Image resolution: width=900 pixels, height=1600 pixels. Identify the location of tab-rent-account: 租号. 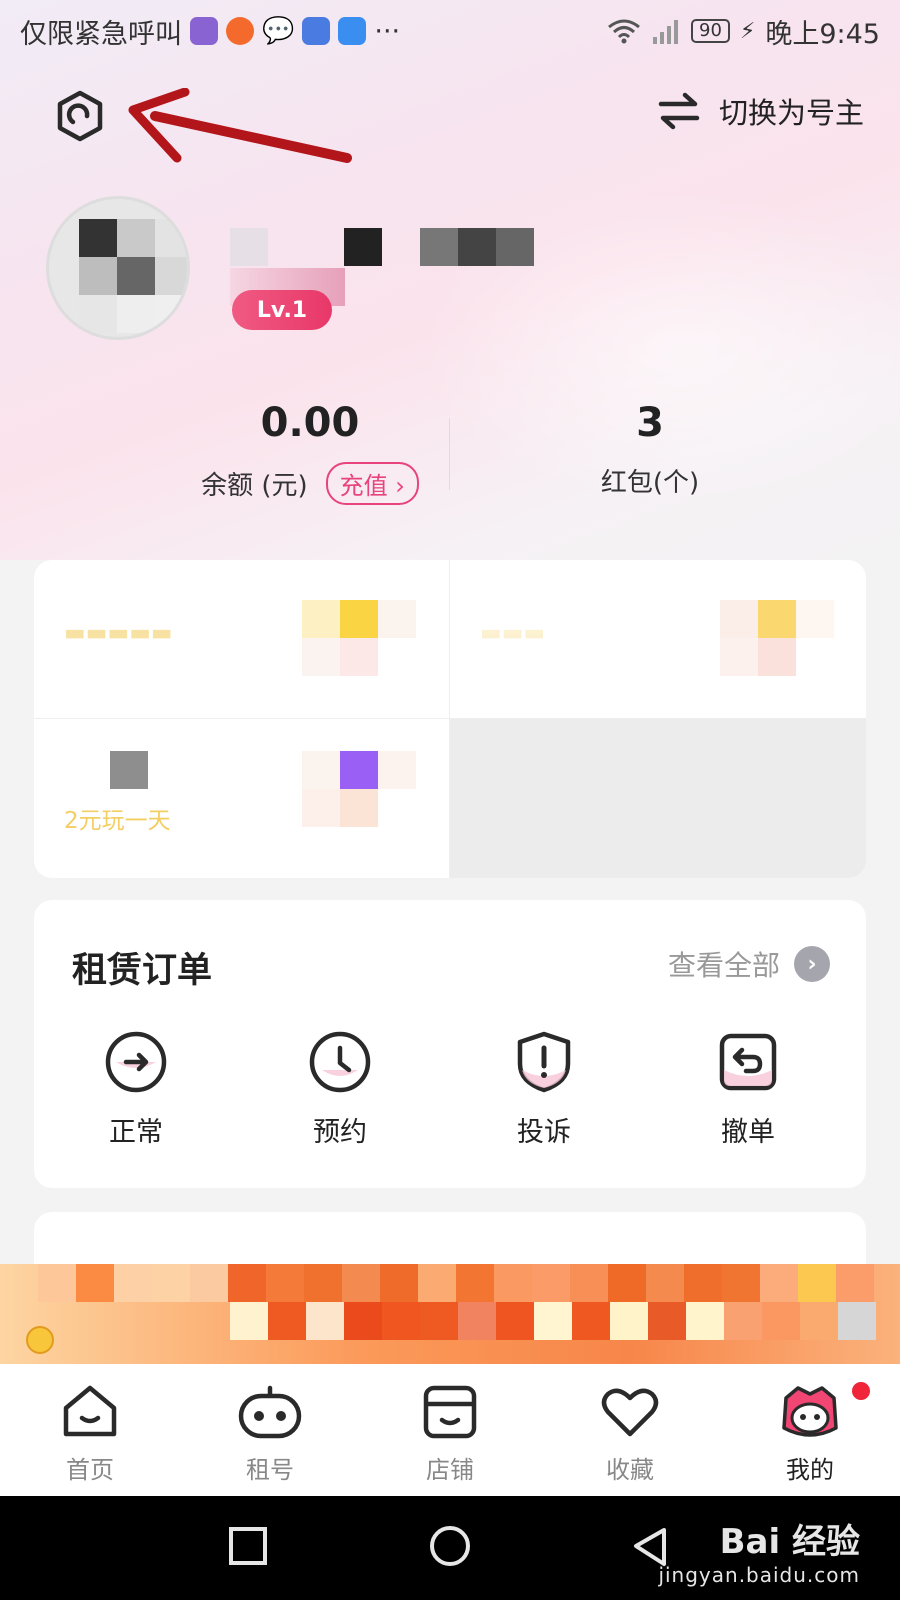
(270, 1430).